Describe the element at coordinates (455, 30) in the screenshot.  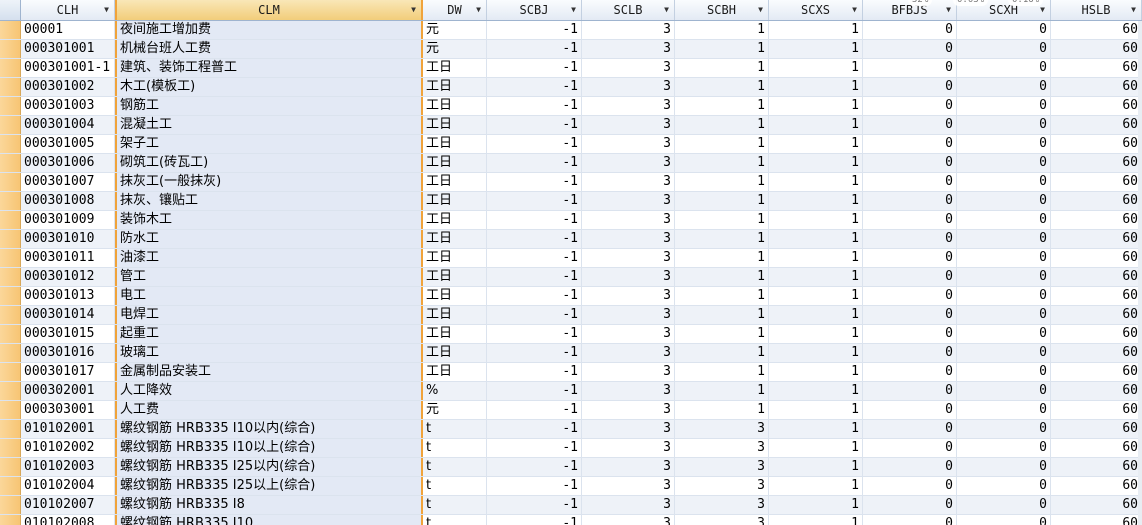
I see `cell-dw: 元` at that location.